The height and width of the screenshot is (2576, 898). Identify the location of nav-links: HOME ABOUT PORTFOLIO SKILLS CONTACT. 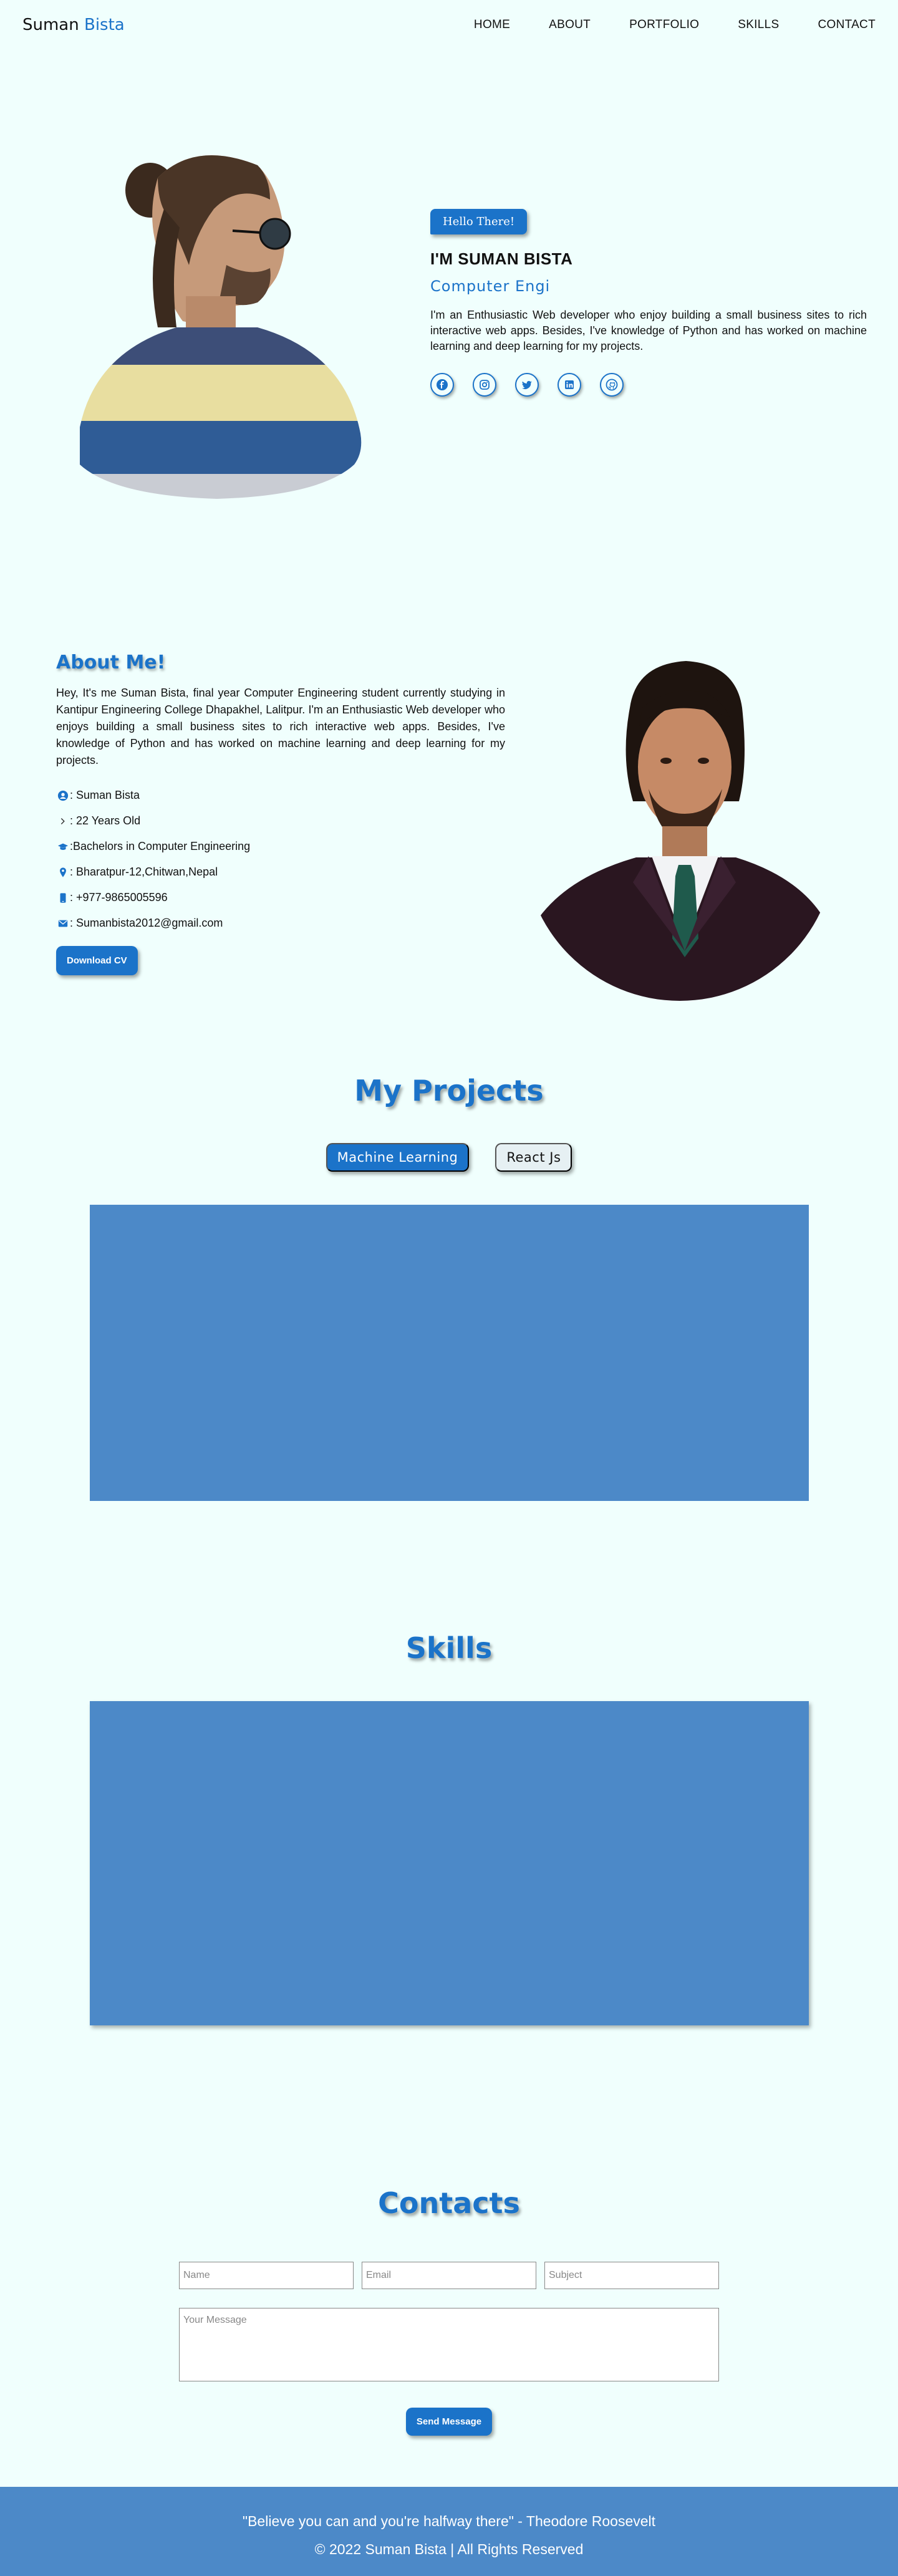
(655, 25).